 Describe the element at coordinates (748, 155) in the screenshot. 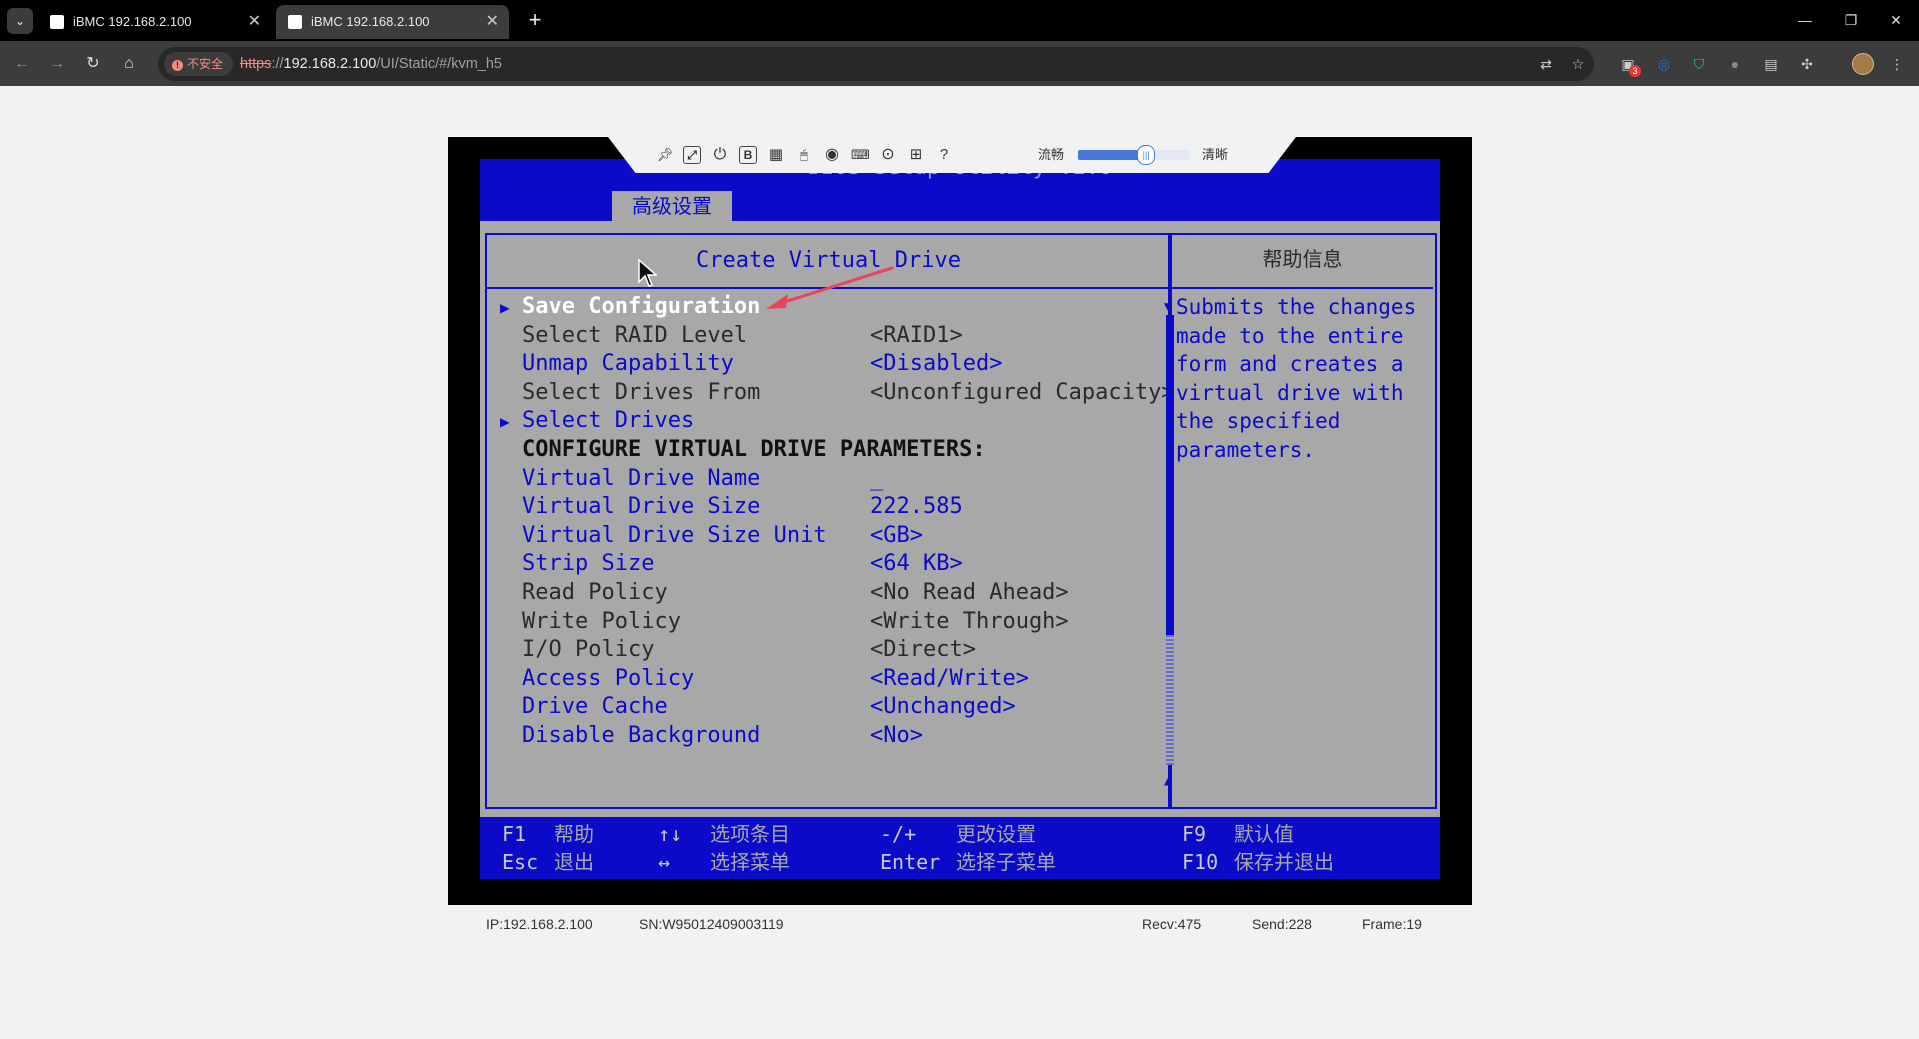

I see `boot-icon: B` at that location.